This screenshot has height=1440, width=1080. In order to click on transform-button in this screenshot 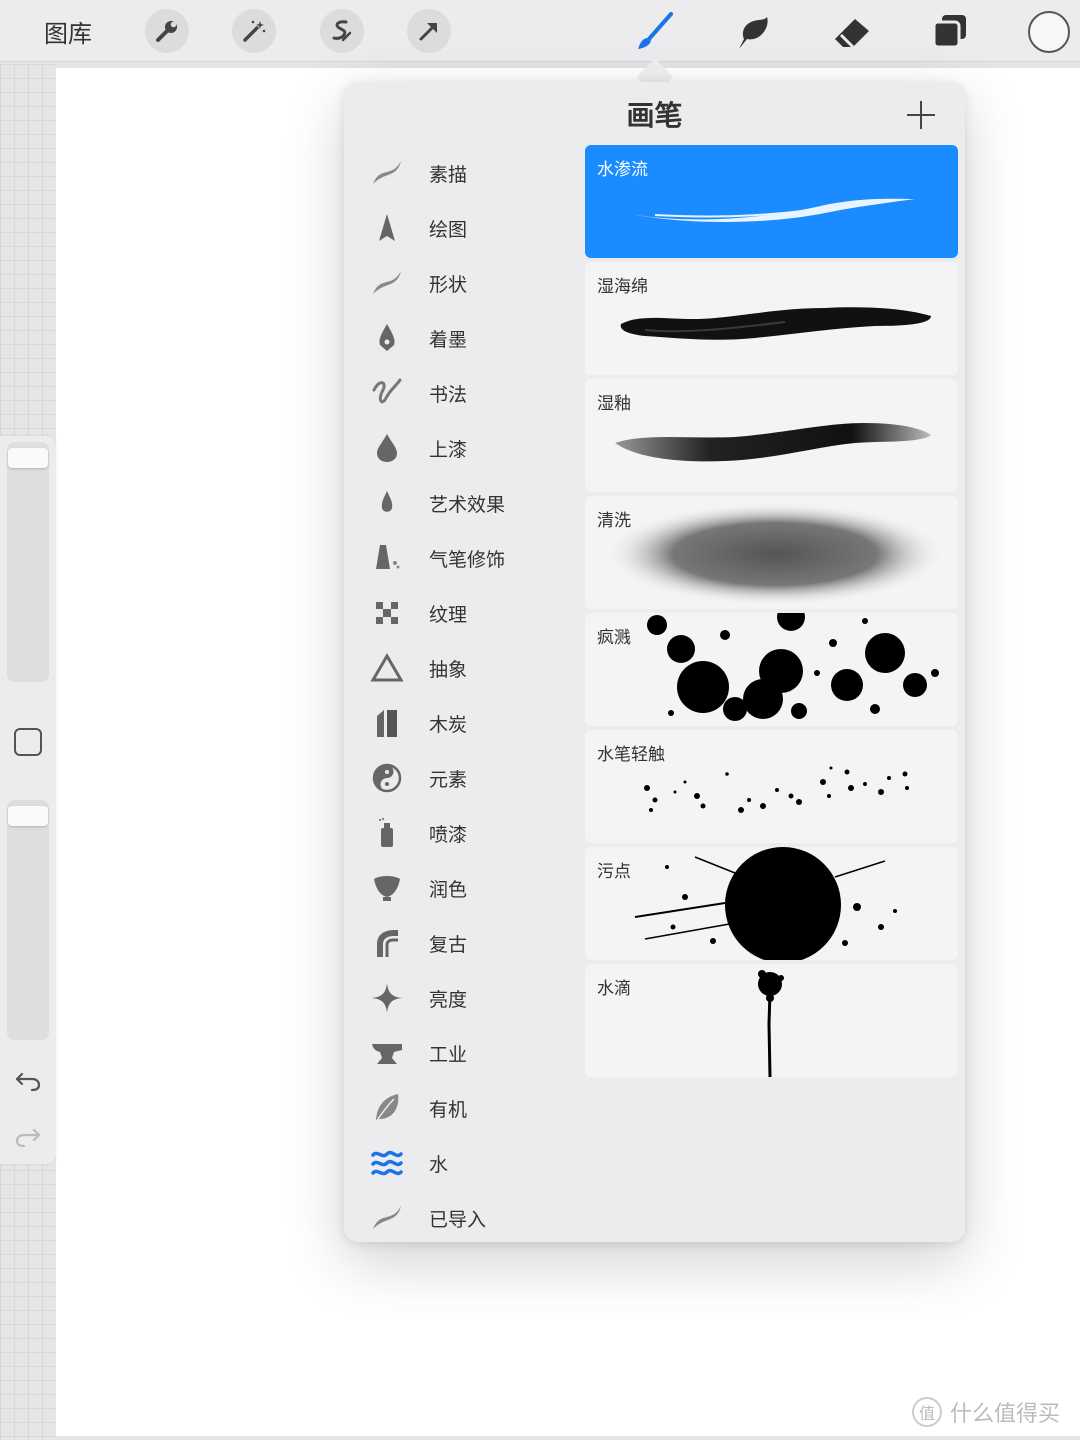, I will do `click(429, 31)`.